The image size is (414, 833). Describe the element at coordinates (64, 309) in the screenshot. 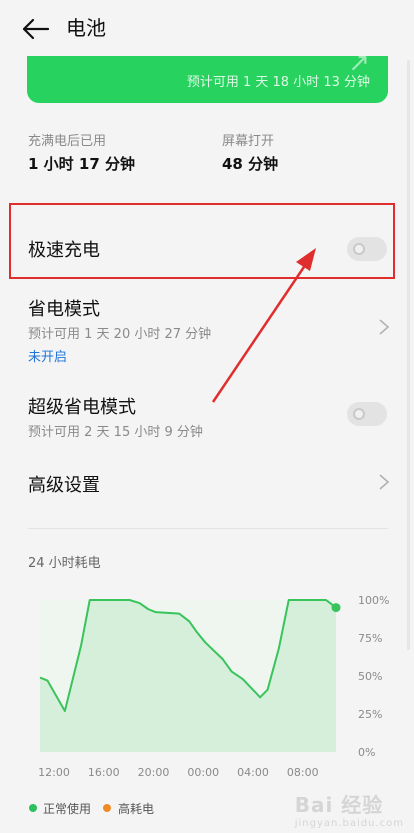

I see `power-saving-label: 省电模式` at that location.